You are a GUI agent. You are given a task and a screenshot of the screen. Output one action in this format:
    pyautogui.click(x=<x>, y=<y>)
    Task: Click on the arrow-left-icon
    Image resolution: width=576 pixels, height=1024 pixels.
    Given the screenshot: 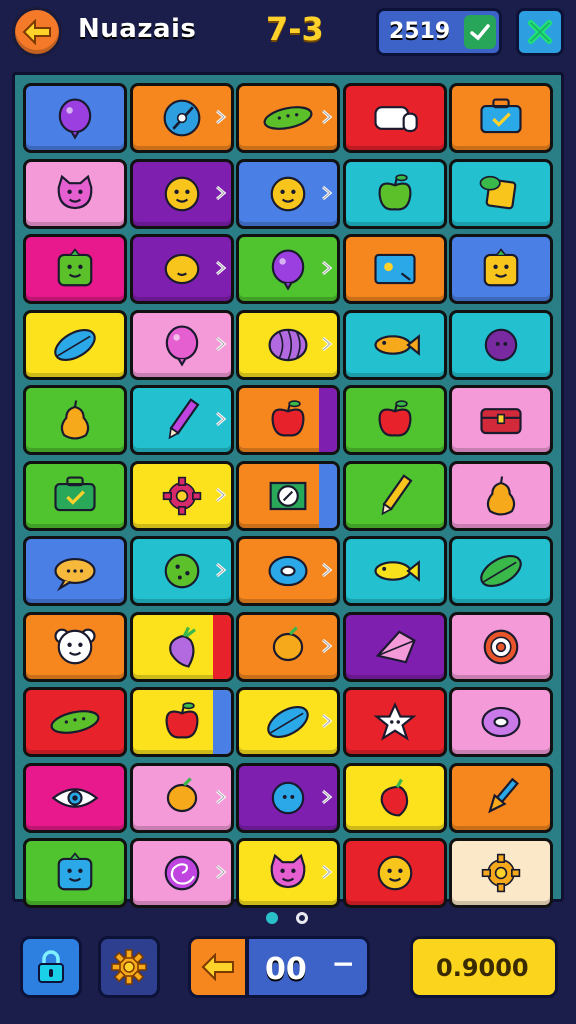 What is the action you would take?
    pyautogui.click(x=36, y=32)
    